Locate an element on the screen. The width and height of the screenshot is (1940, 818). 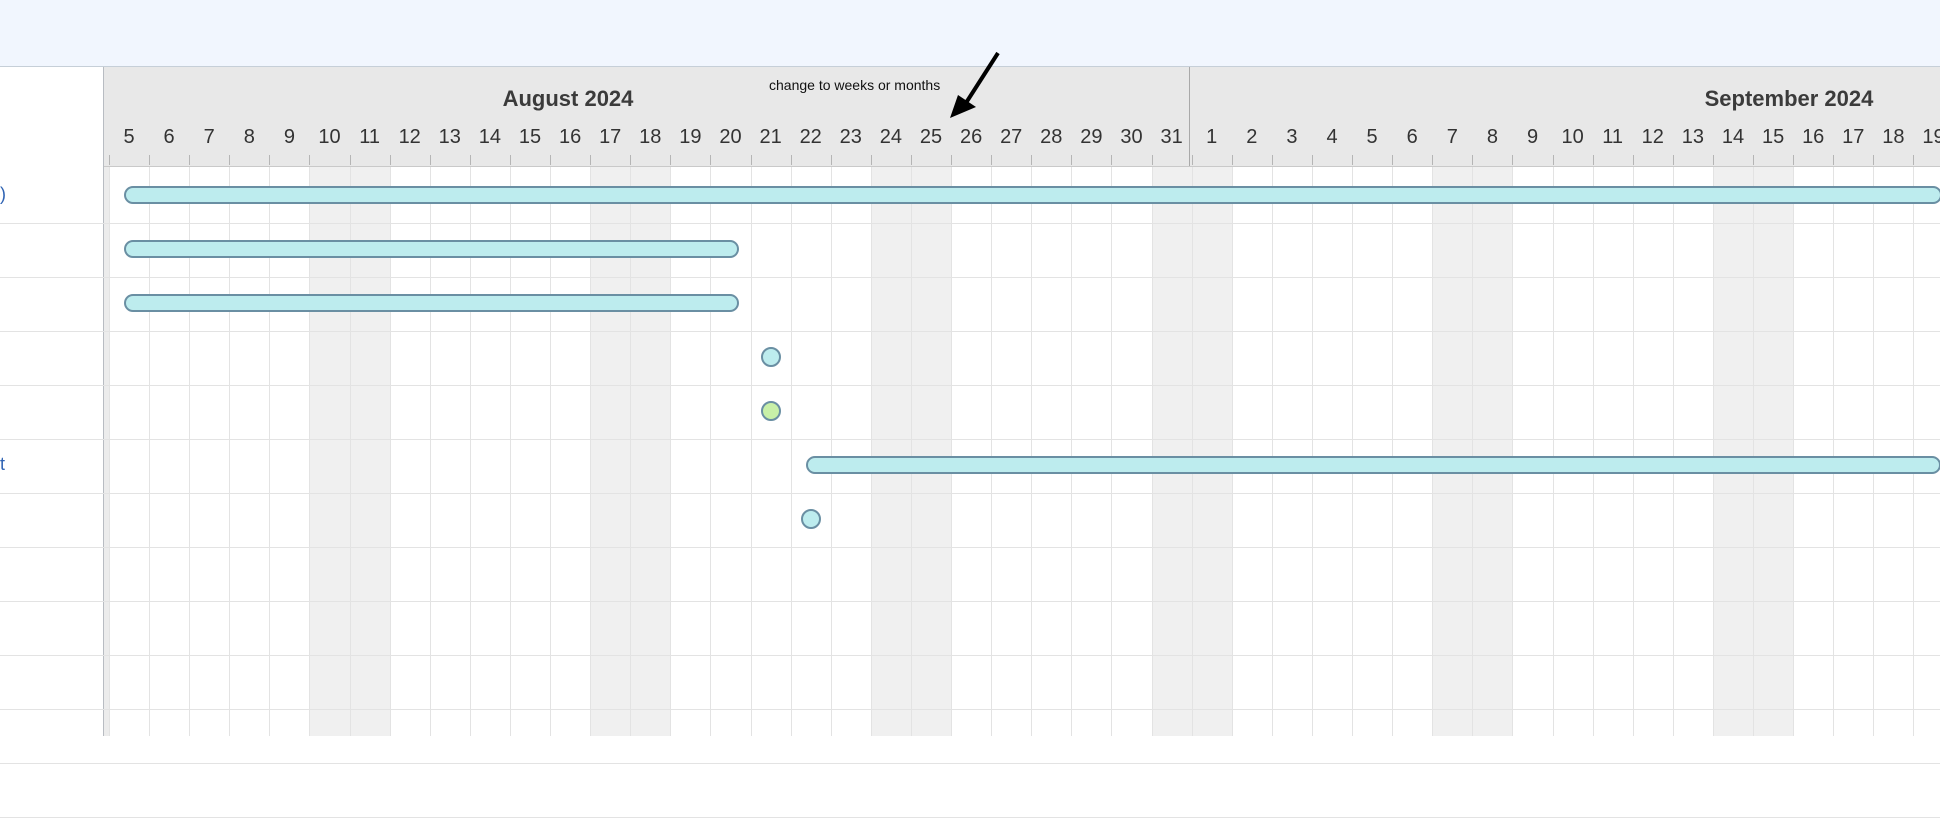
day-label: 7 is located at coordinates (1452, 137).